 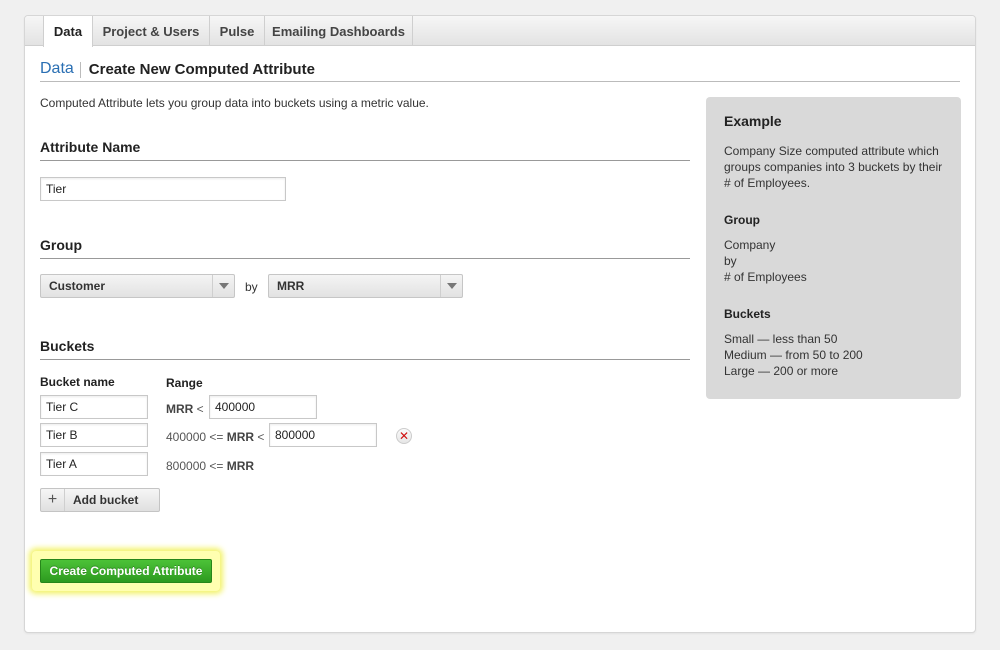 I want to click on plus-icon: +, so click(x=53, y=500).